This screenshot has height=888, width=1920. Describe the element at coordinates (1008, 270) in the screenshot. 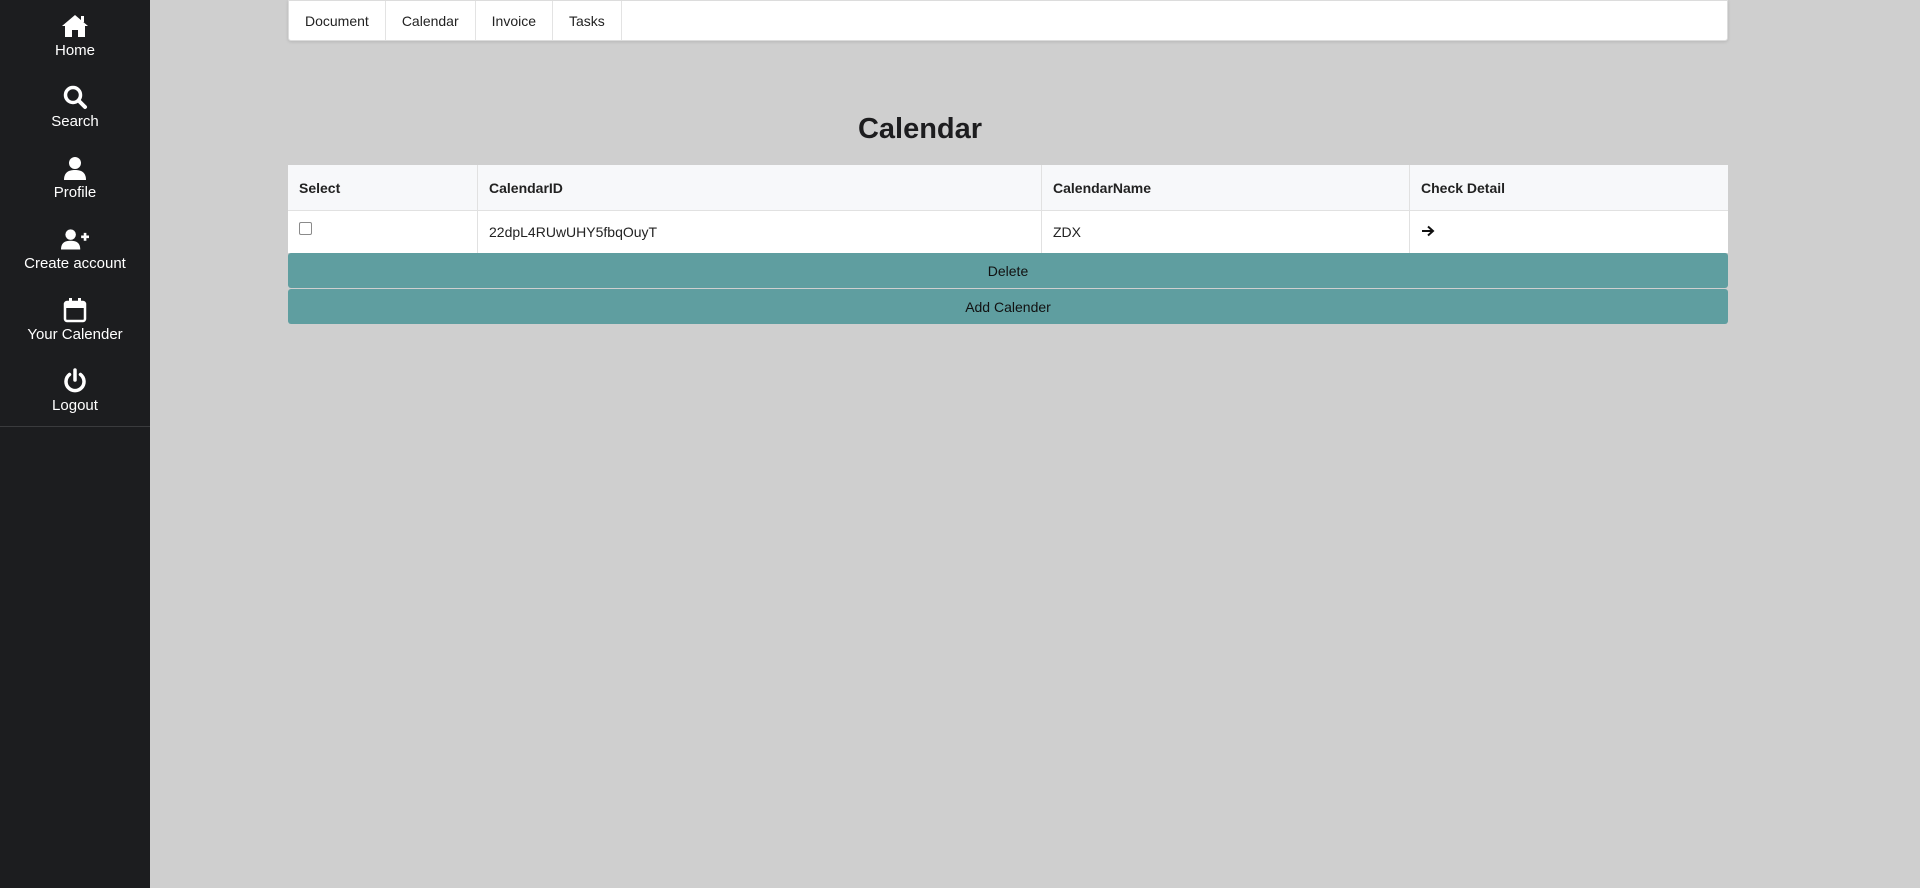

I see `delete-button: Delete` at that location.